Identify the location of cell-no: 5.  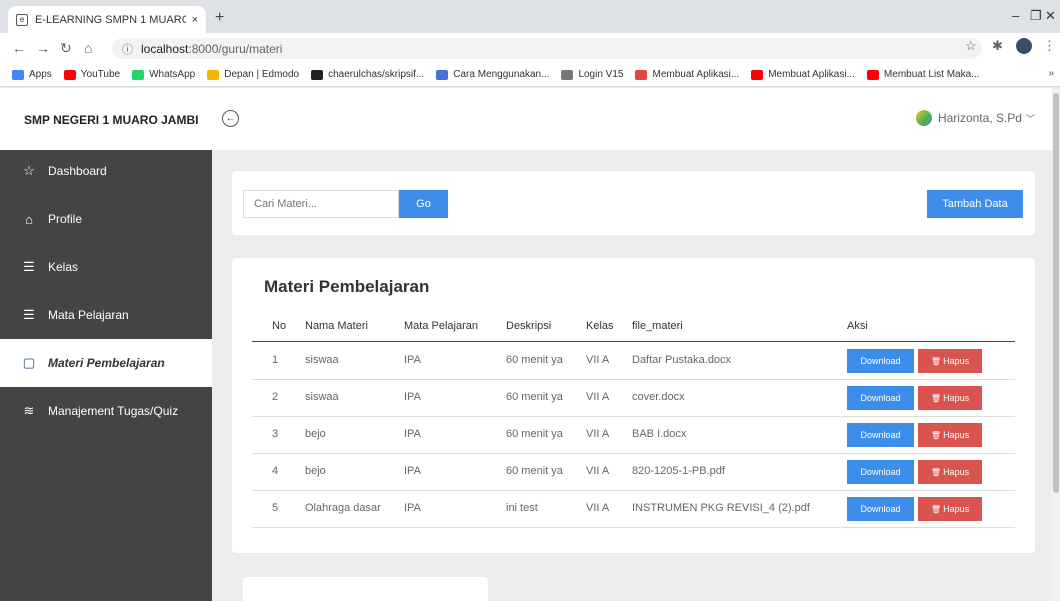
(275, 508).